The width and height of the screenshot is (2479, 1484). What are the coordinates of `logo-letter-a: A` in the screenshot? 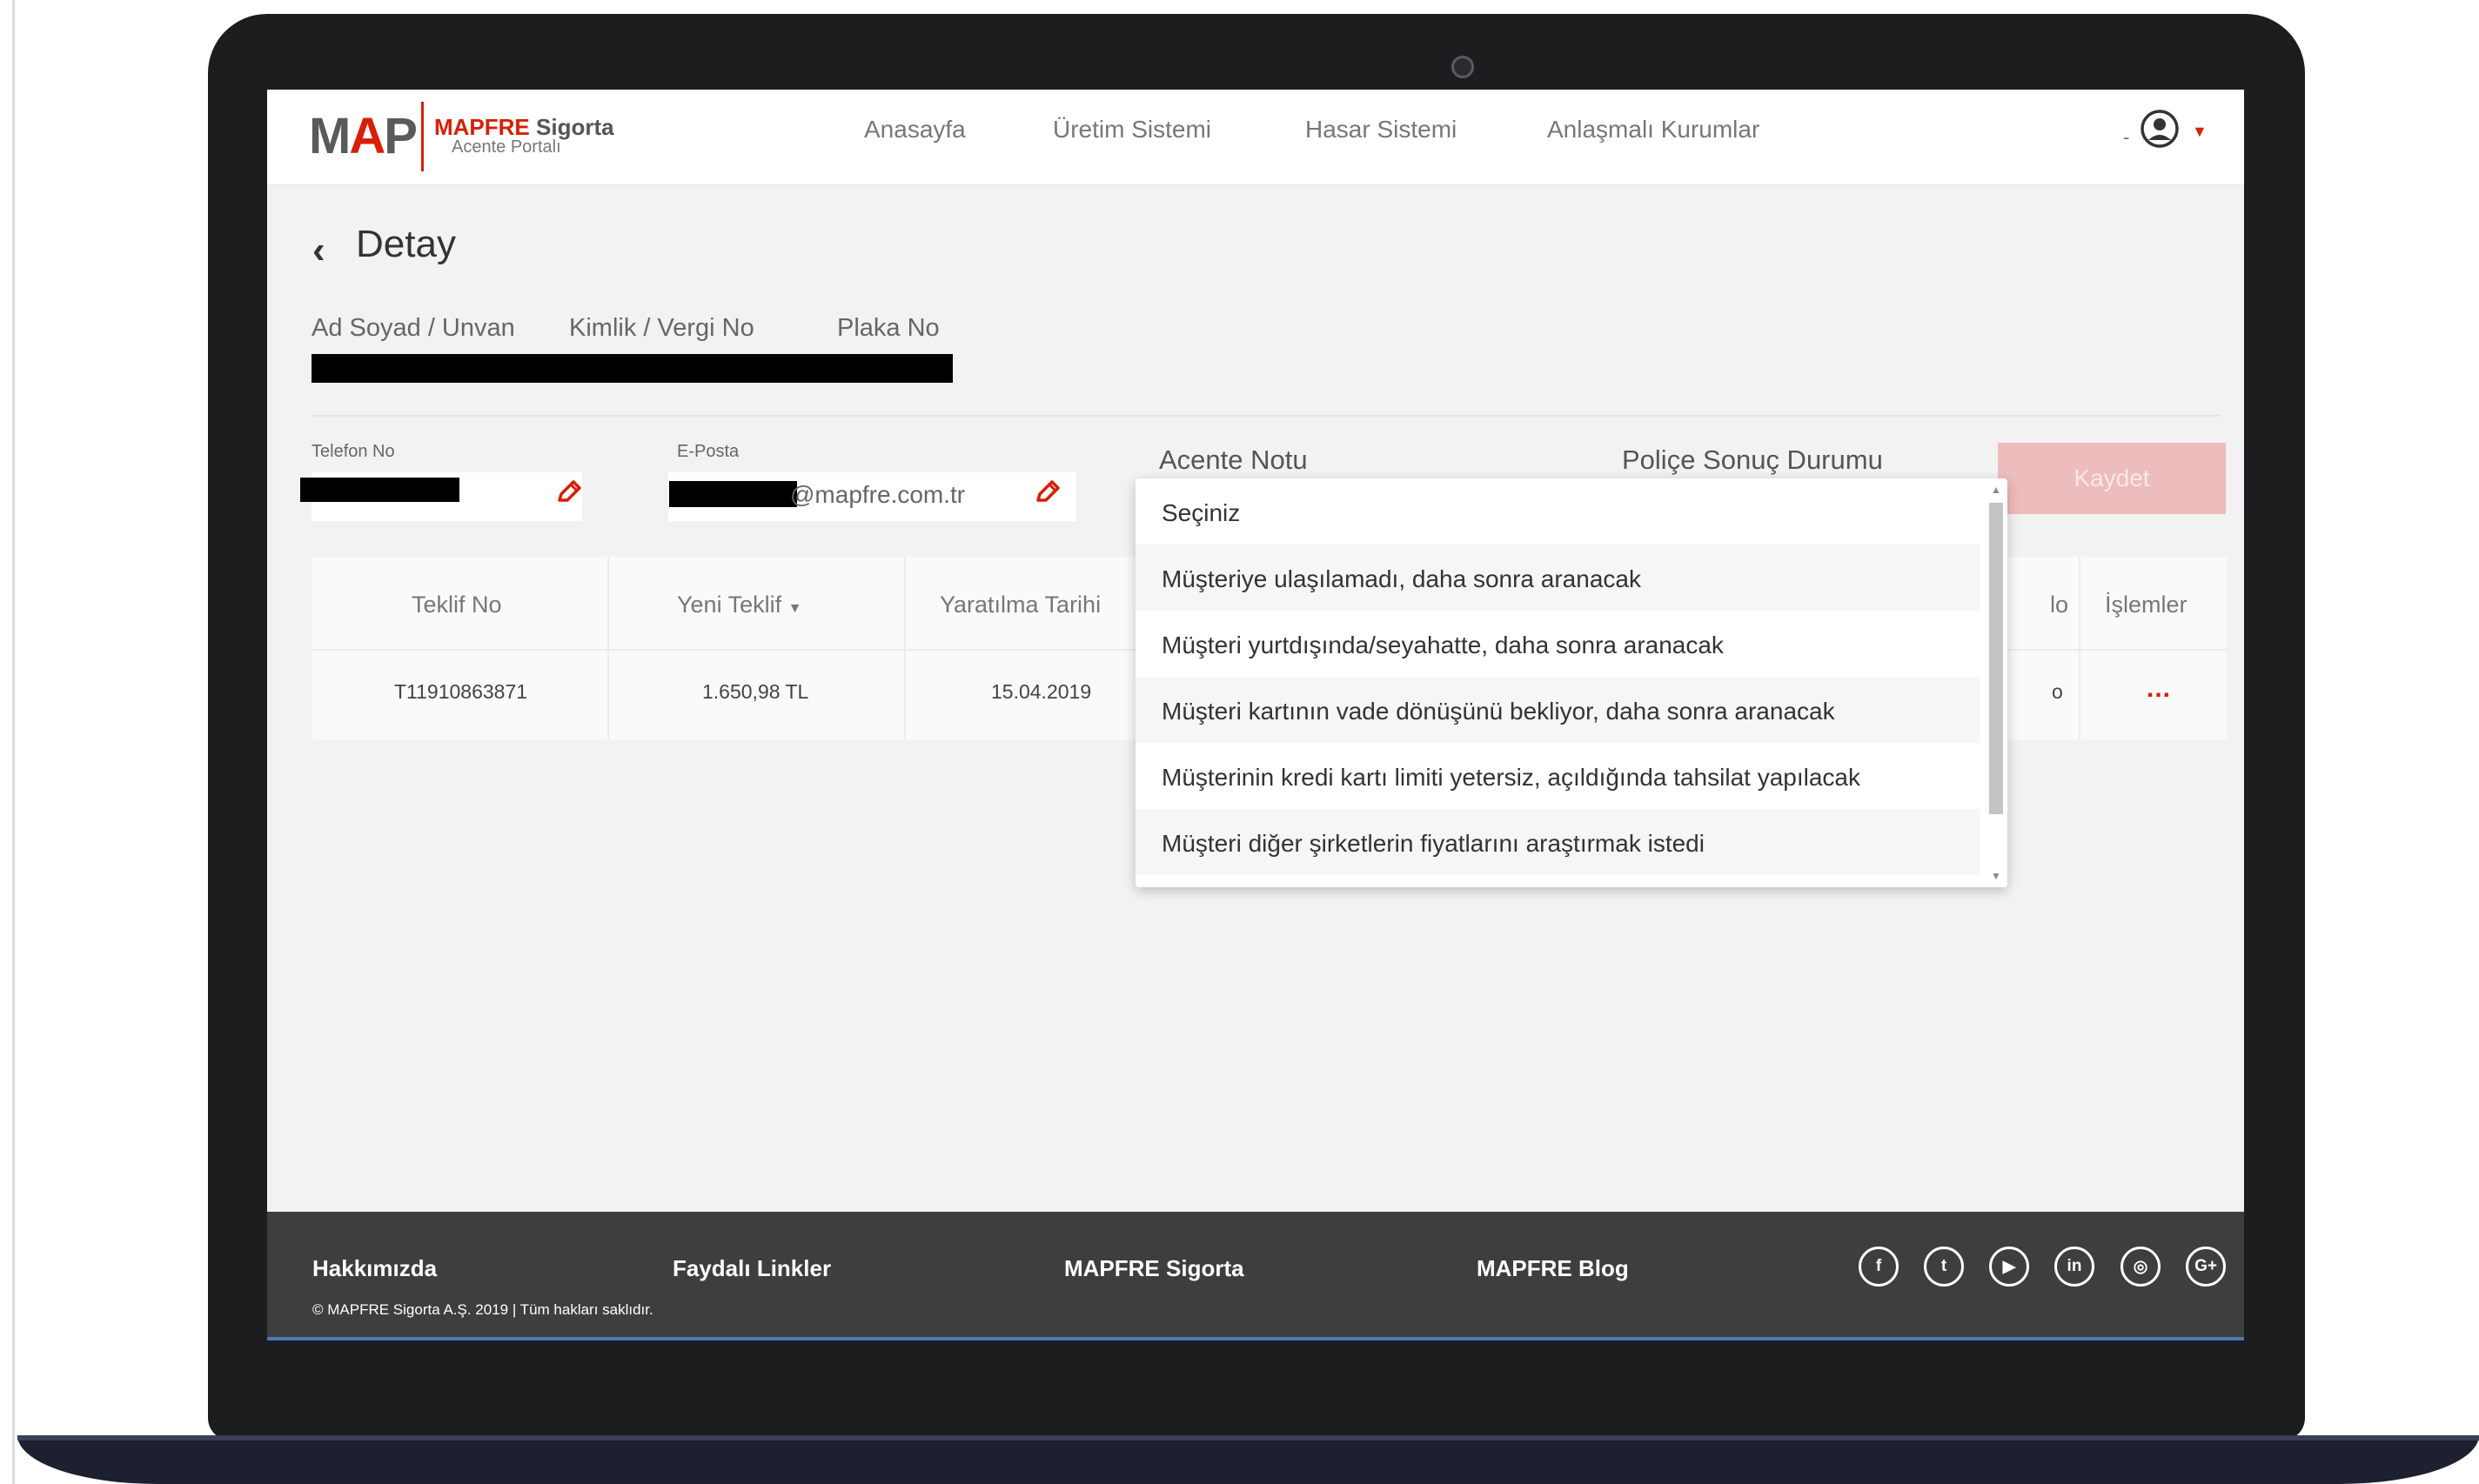 It's located at (367, 136).